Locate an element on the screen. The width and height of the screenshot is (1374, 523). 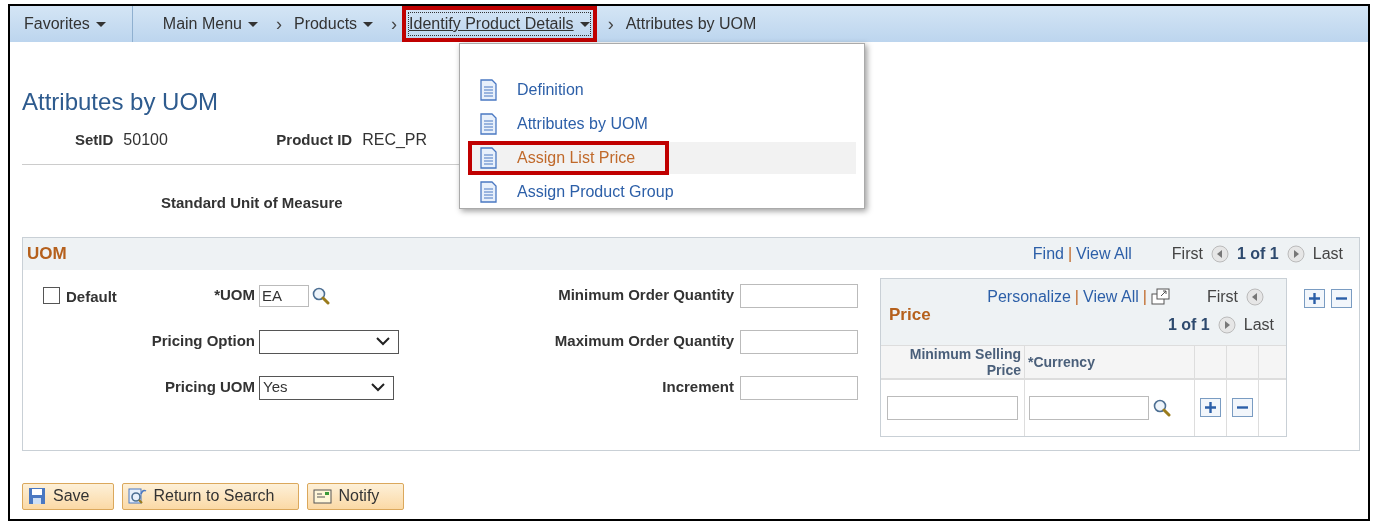
field-label: SetID is located at coordinates (94, 139).